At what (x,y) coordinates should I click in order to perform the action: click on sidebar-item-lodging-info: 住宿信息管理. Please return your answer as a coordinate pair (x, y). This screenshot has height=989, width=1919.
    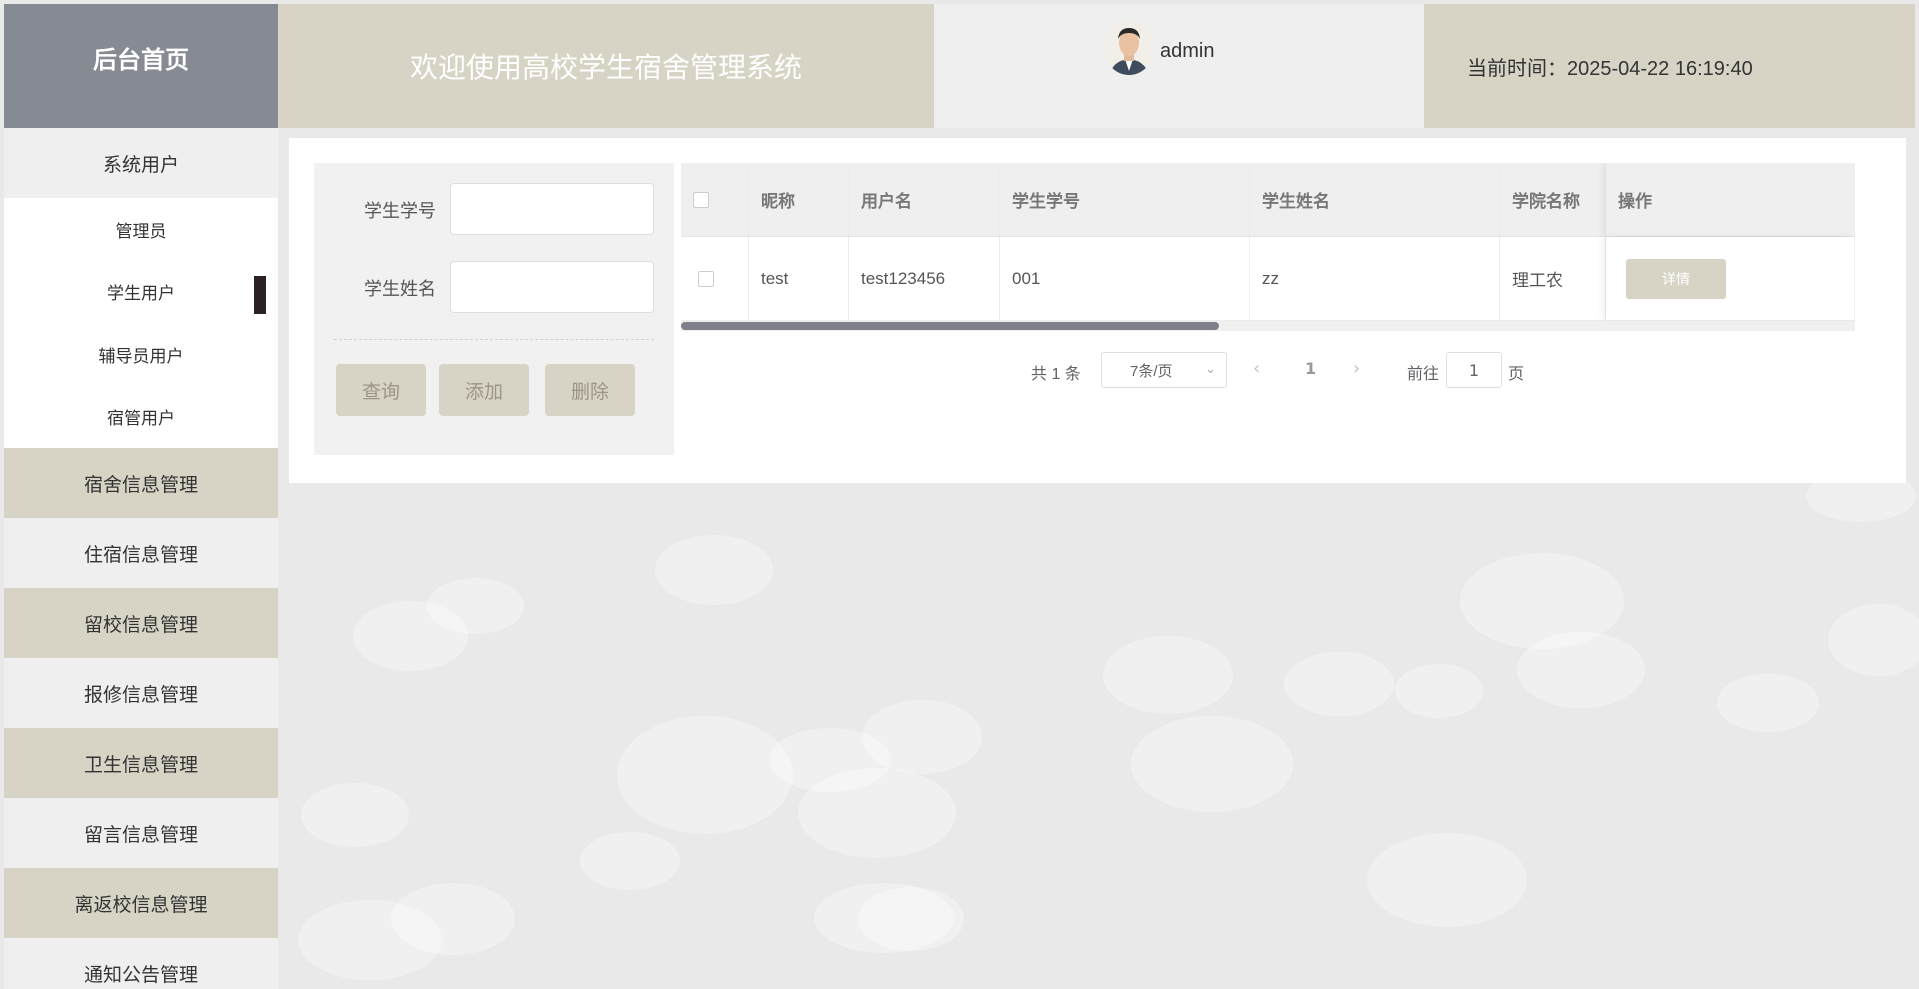
    Looking at the image, I should click on (141, 553).